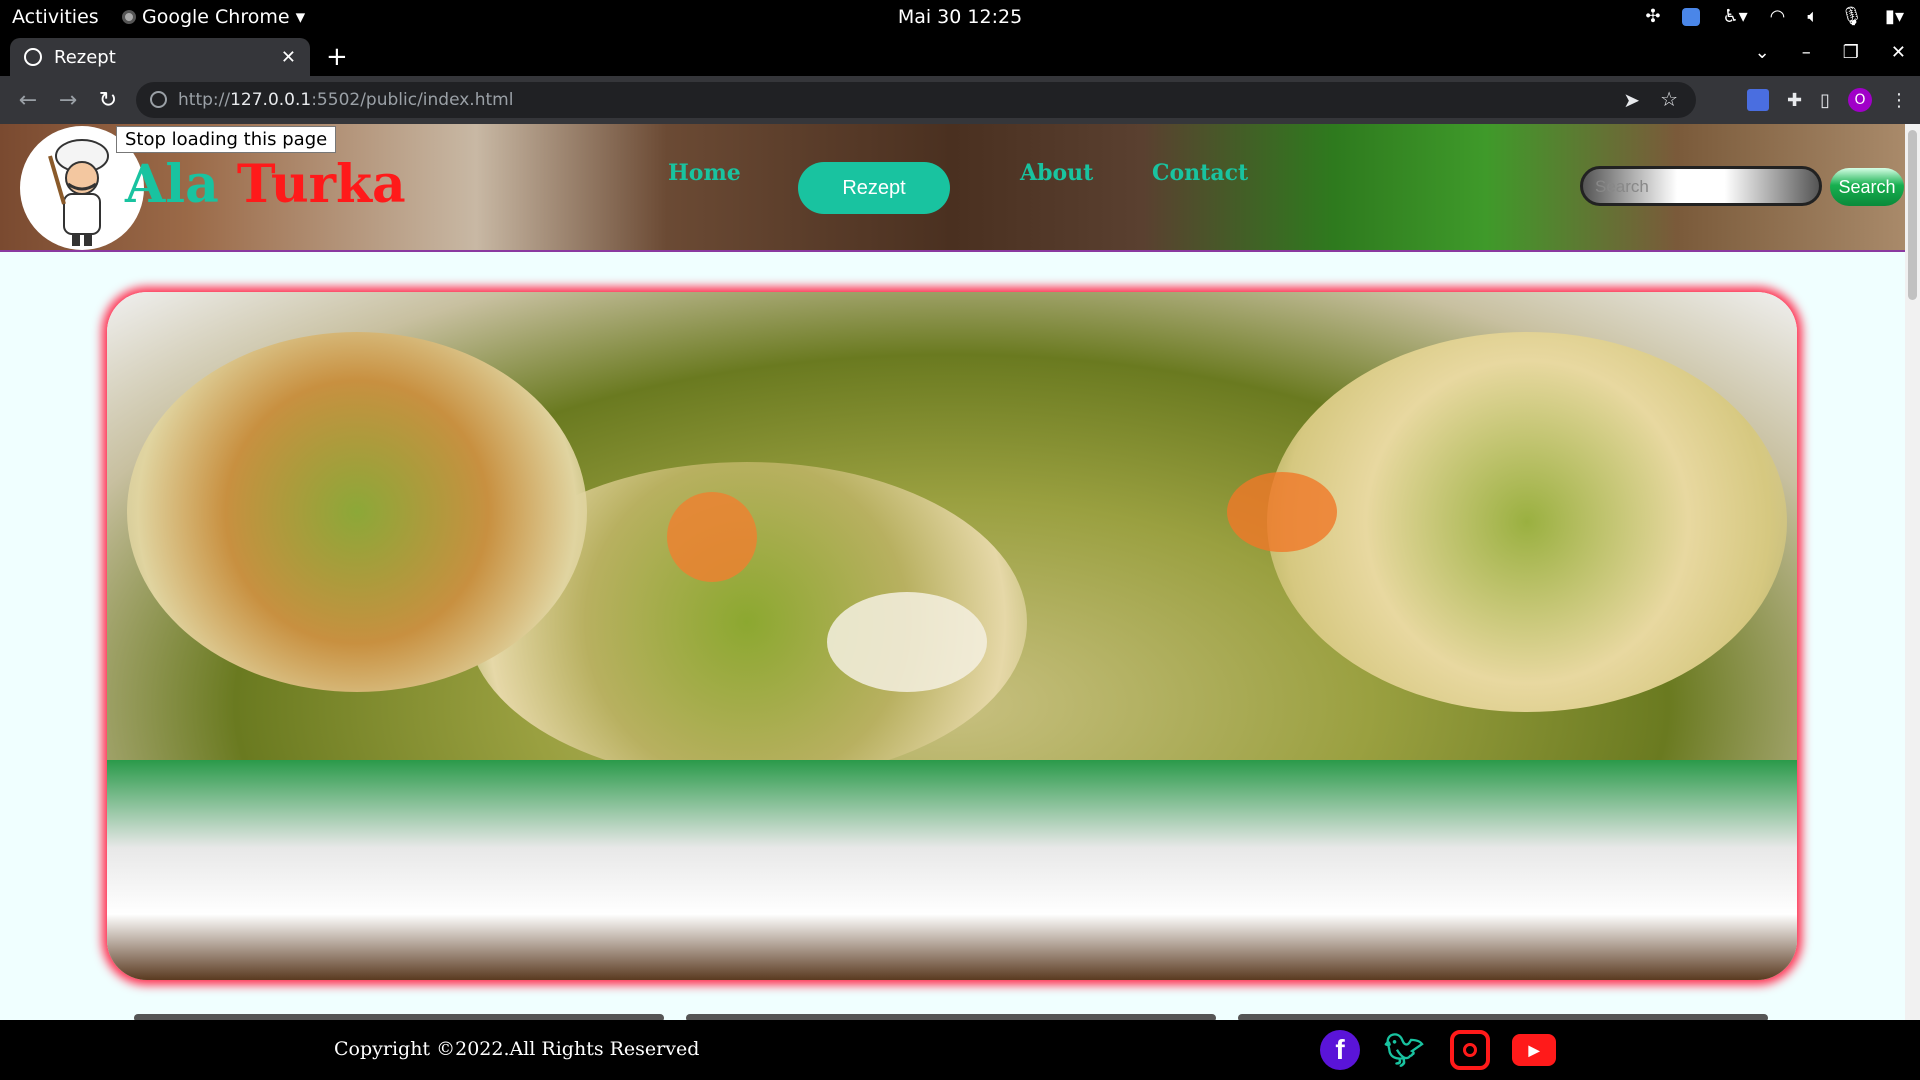 The image size is (1920, 1080). I want to click on close-window-button: ✕, so click(1898, 52).